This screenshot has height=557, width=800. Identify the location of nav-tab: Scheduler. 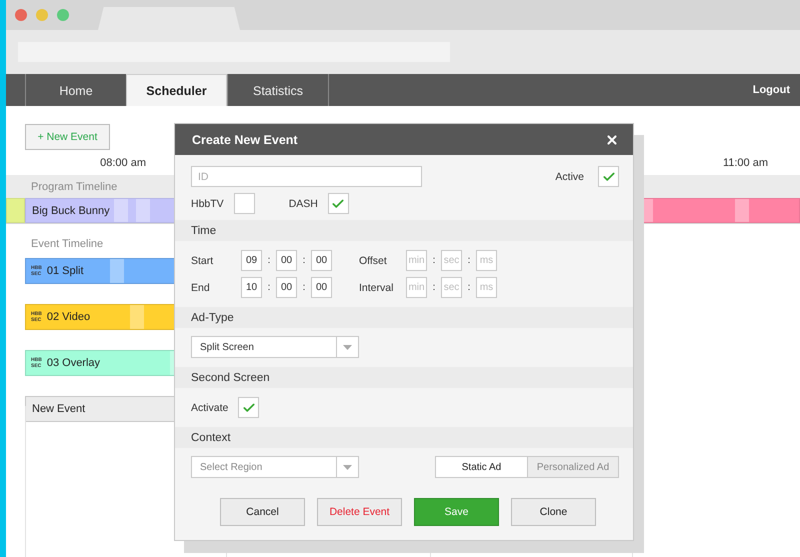
(176, 90).